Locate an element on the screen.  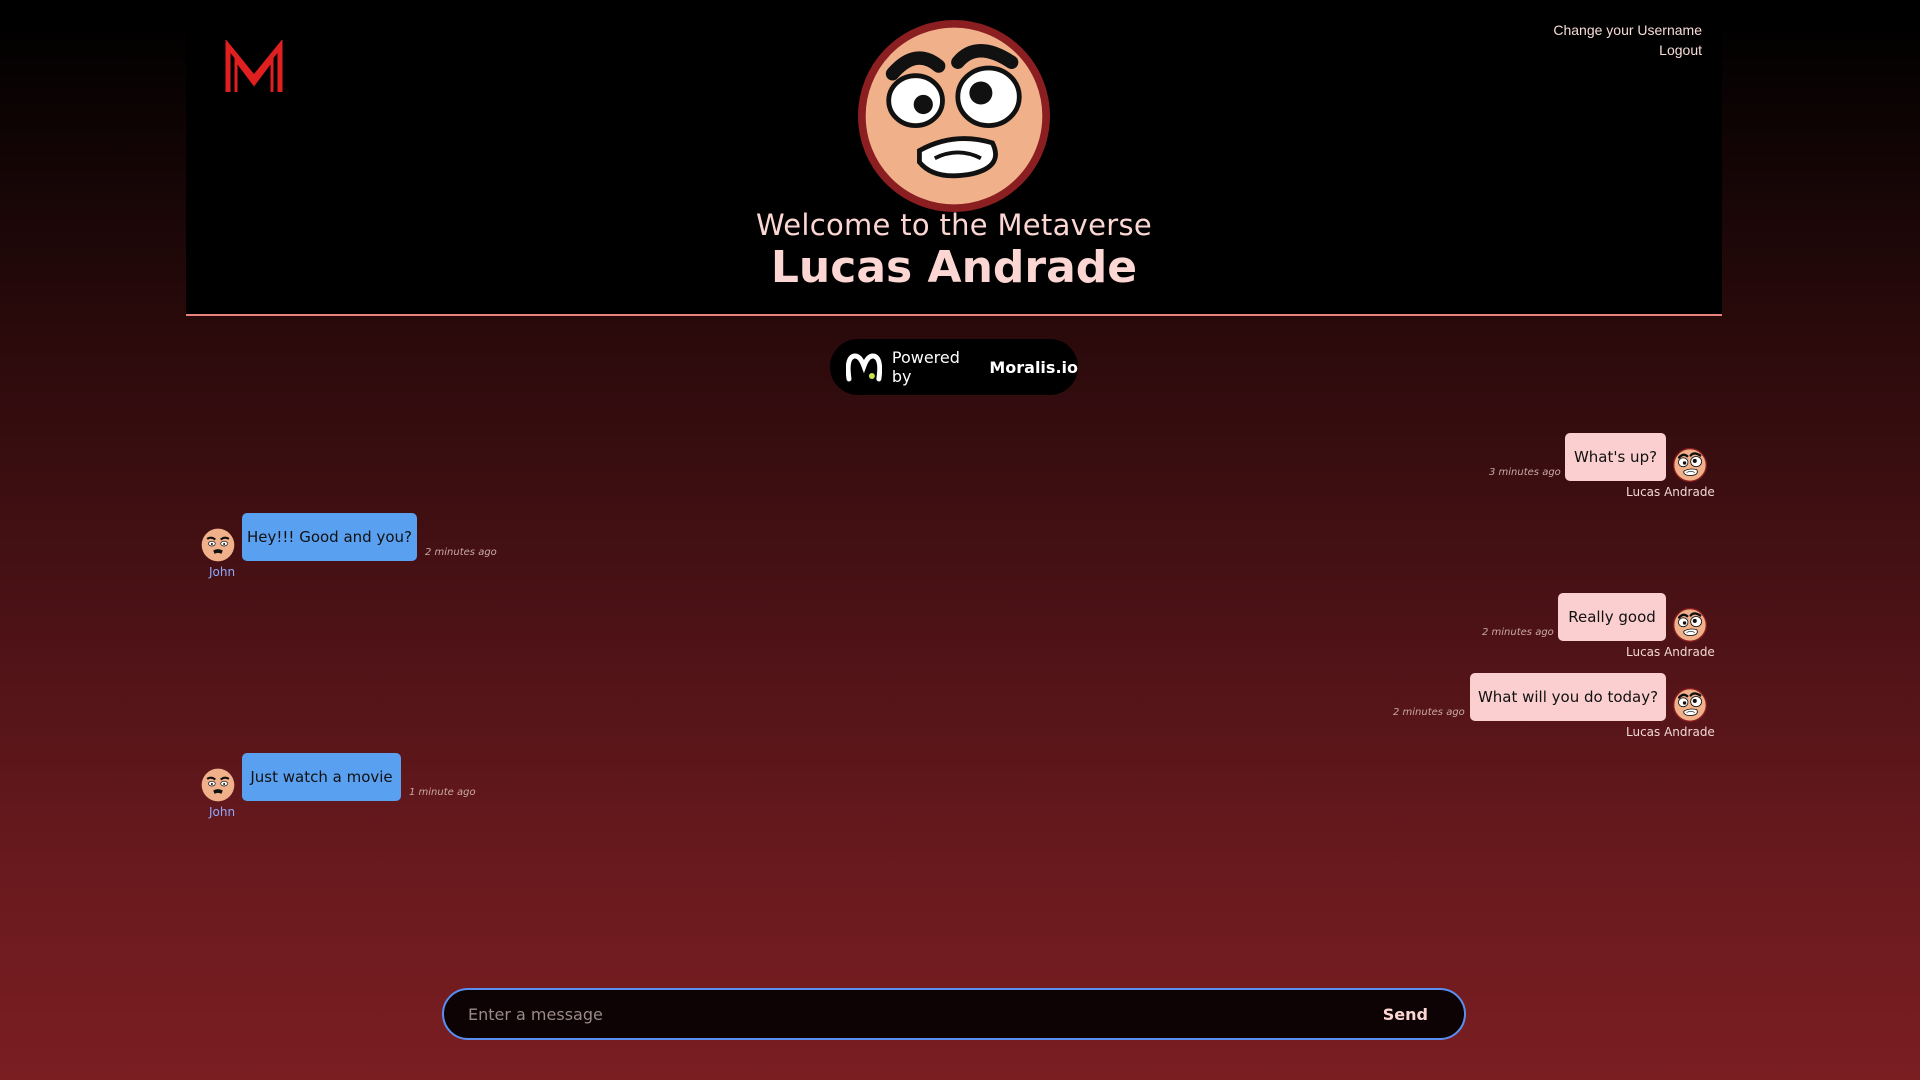
username-title: Lucas Andrade is located at coordinates (954, 267).